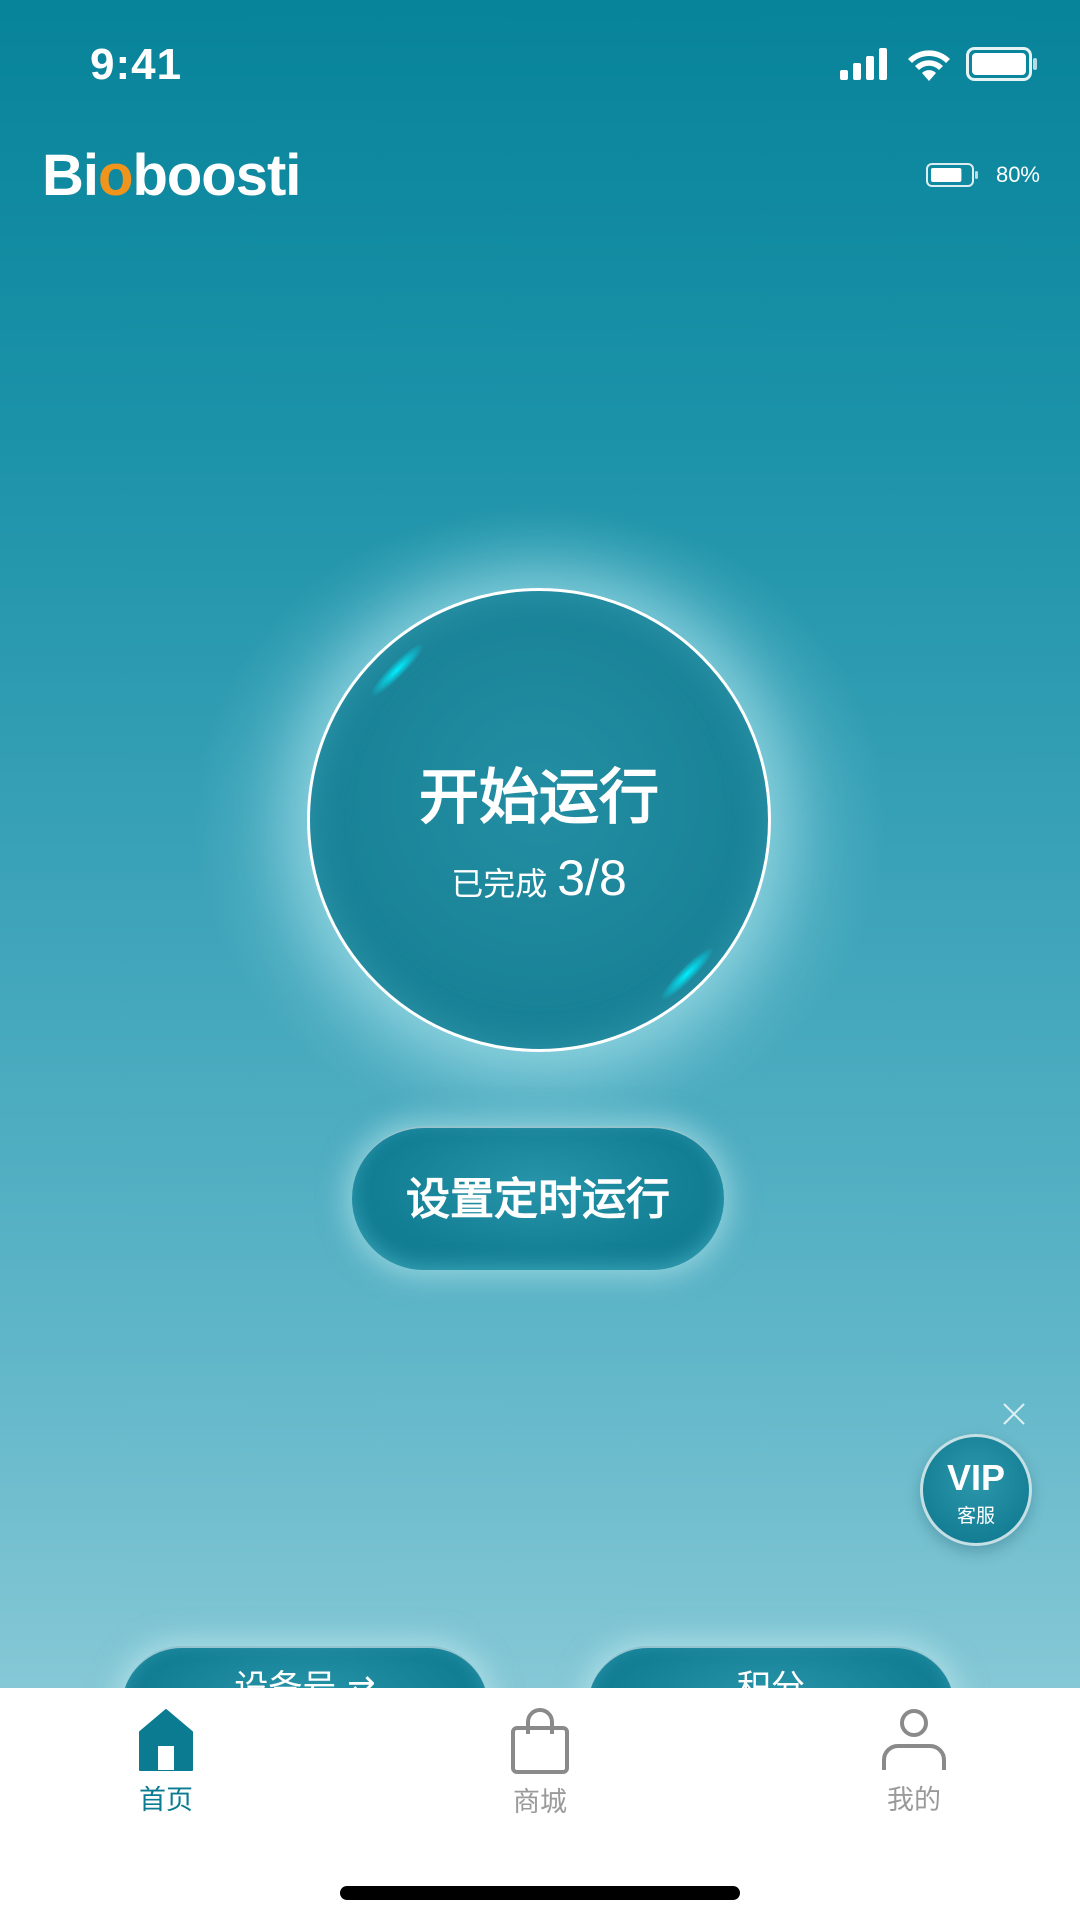 Image resolution: width=1080 pixels, height=1920 pixels. I want to click on close-icon, so click(1014, 1414).